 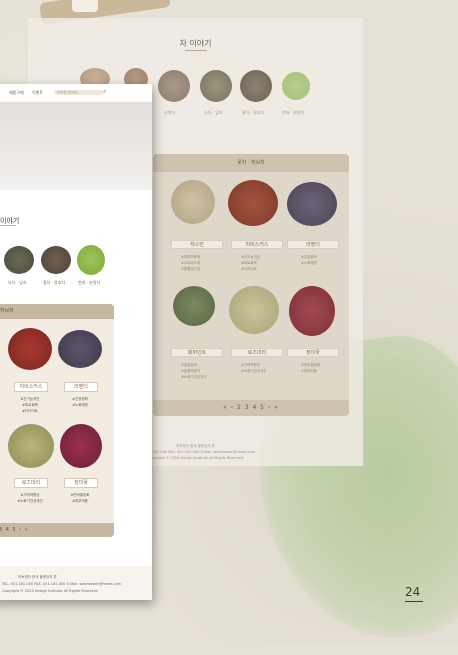 I want to click on back-item-name: 히비스커스, so click(x=257, y=244).